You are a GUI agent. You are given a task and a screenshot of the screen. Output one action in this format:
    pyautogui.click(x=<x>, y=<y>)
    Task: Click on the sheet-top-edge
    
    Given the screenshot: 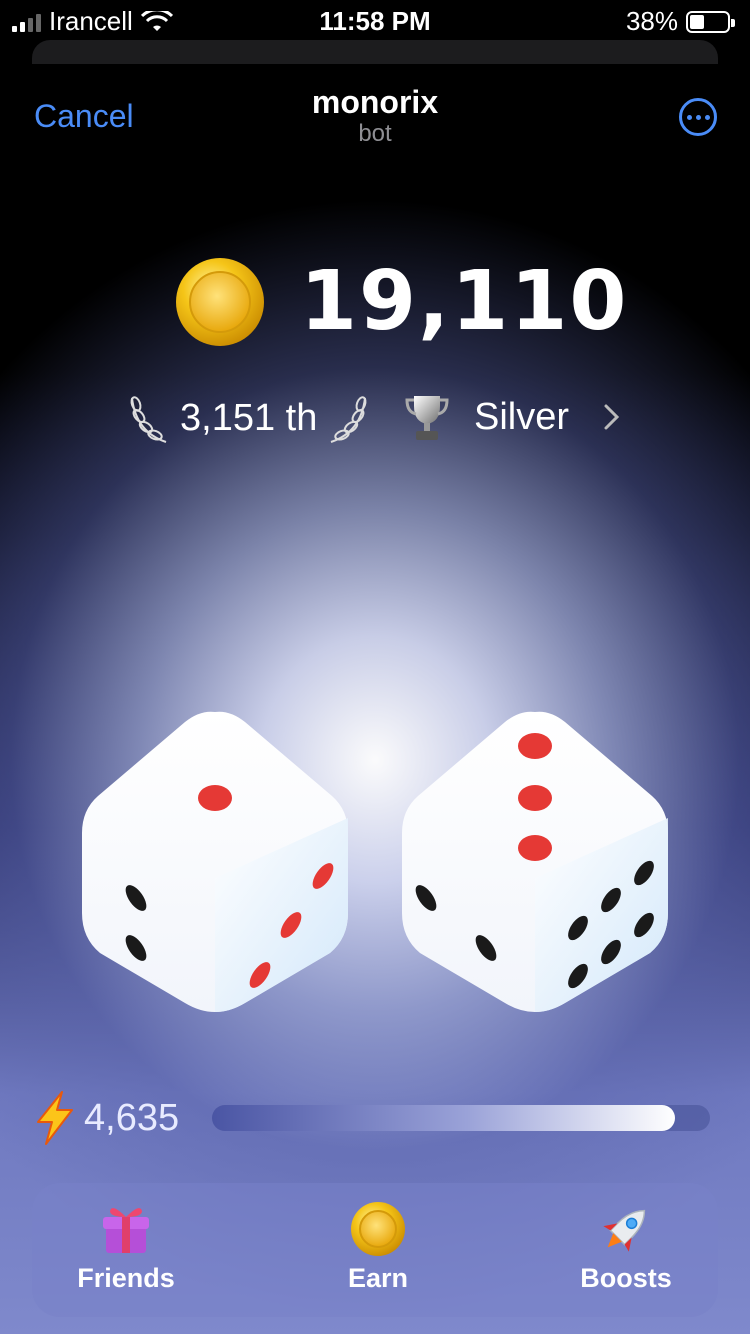 What is the action you would take?
    pyautogui.click(x=375, y=52)
    